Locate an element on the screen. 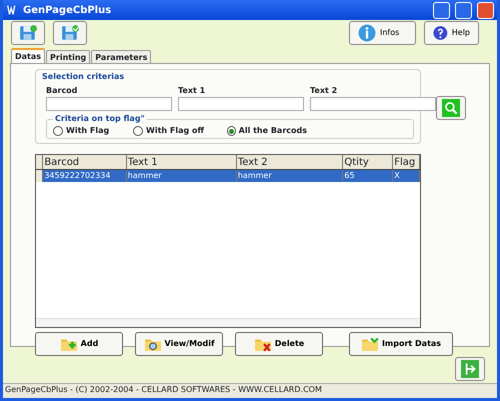  delete-button: Delete is located at coordinates (279, 344).